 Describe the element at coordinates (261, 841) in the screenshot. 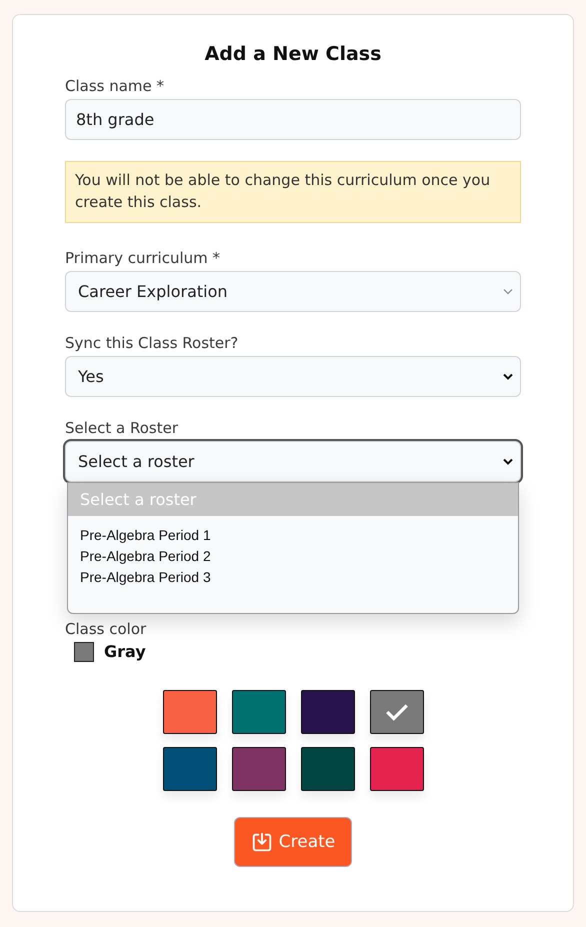

I see `download-tray-icon` at that location.